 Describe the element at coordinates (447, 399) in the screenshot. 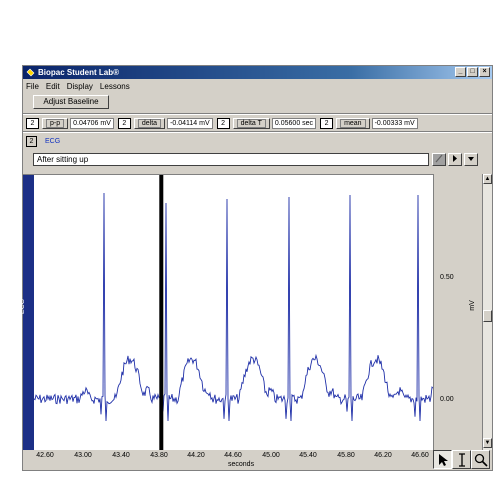

I see `y-tick-label: 0.00` at that location.